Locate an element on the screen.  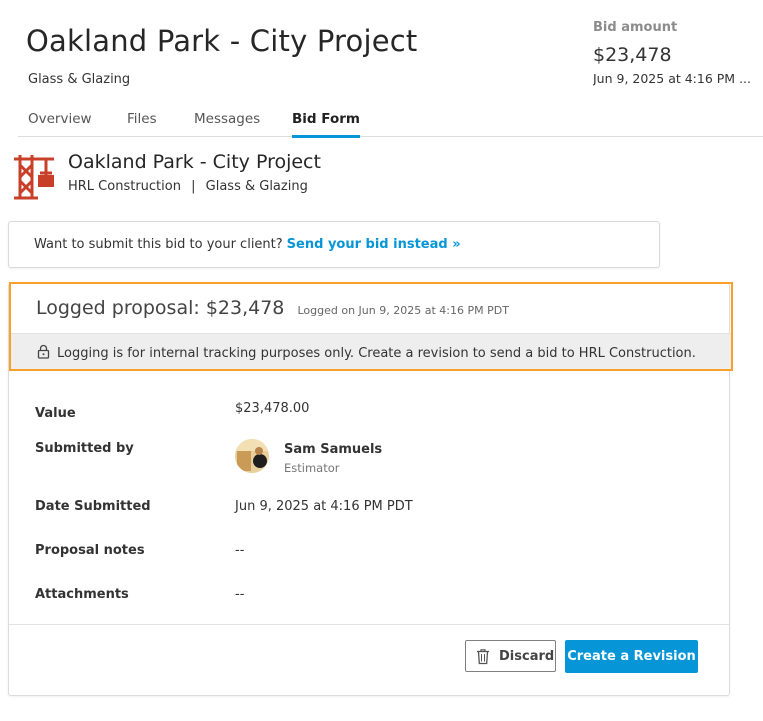
project-trade: Glass & Glazing is located at coordinates (256, 186).